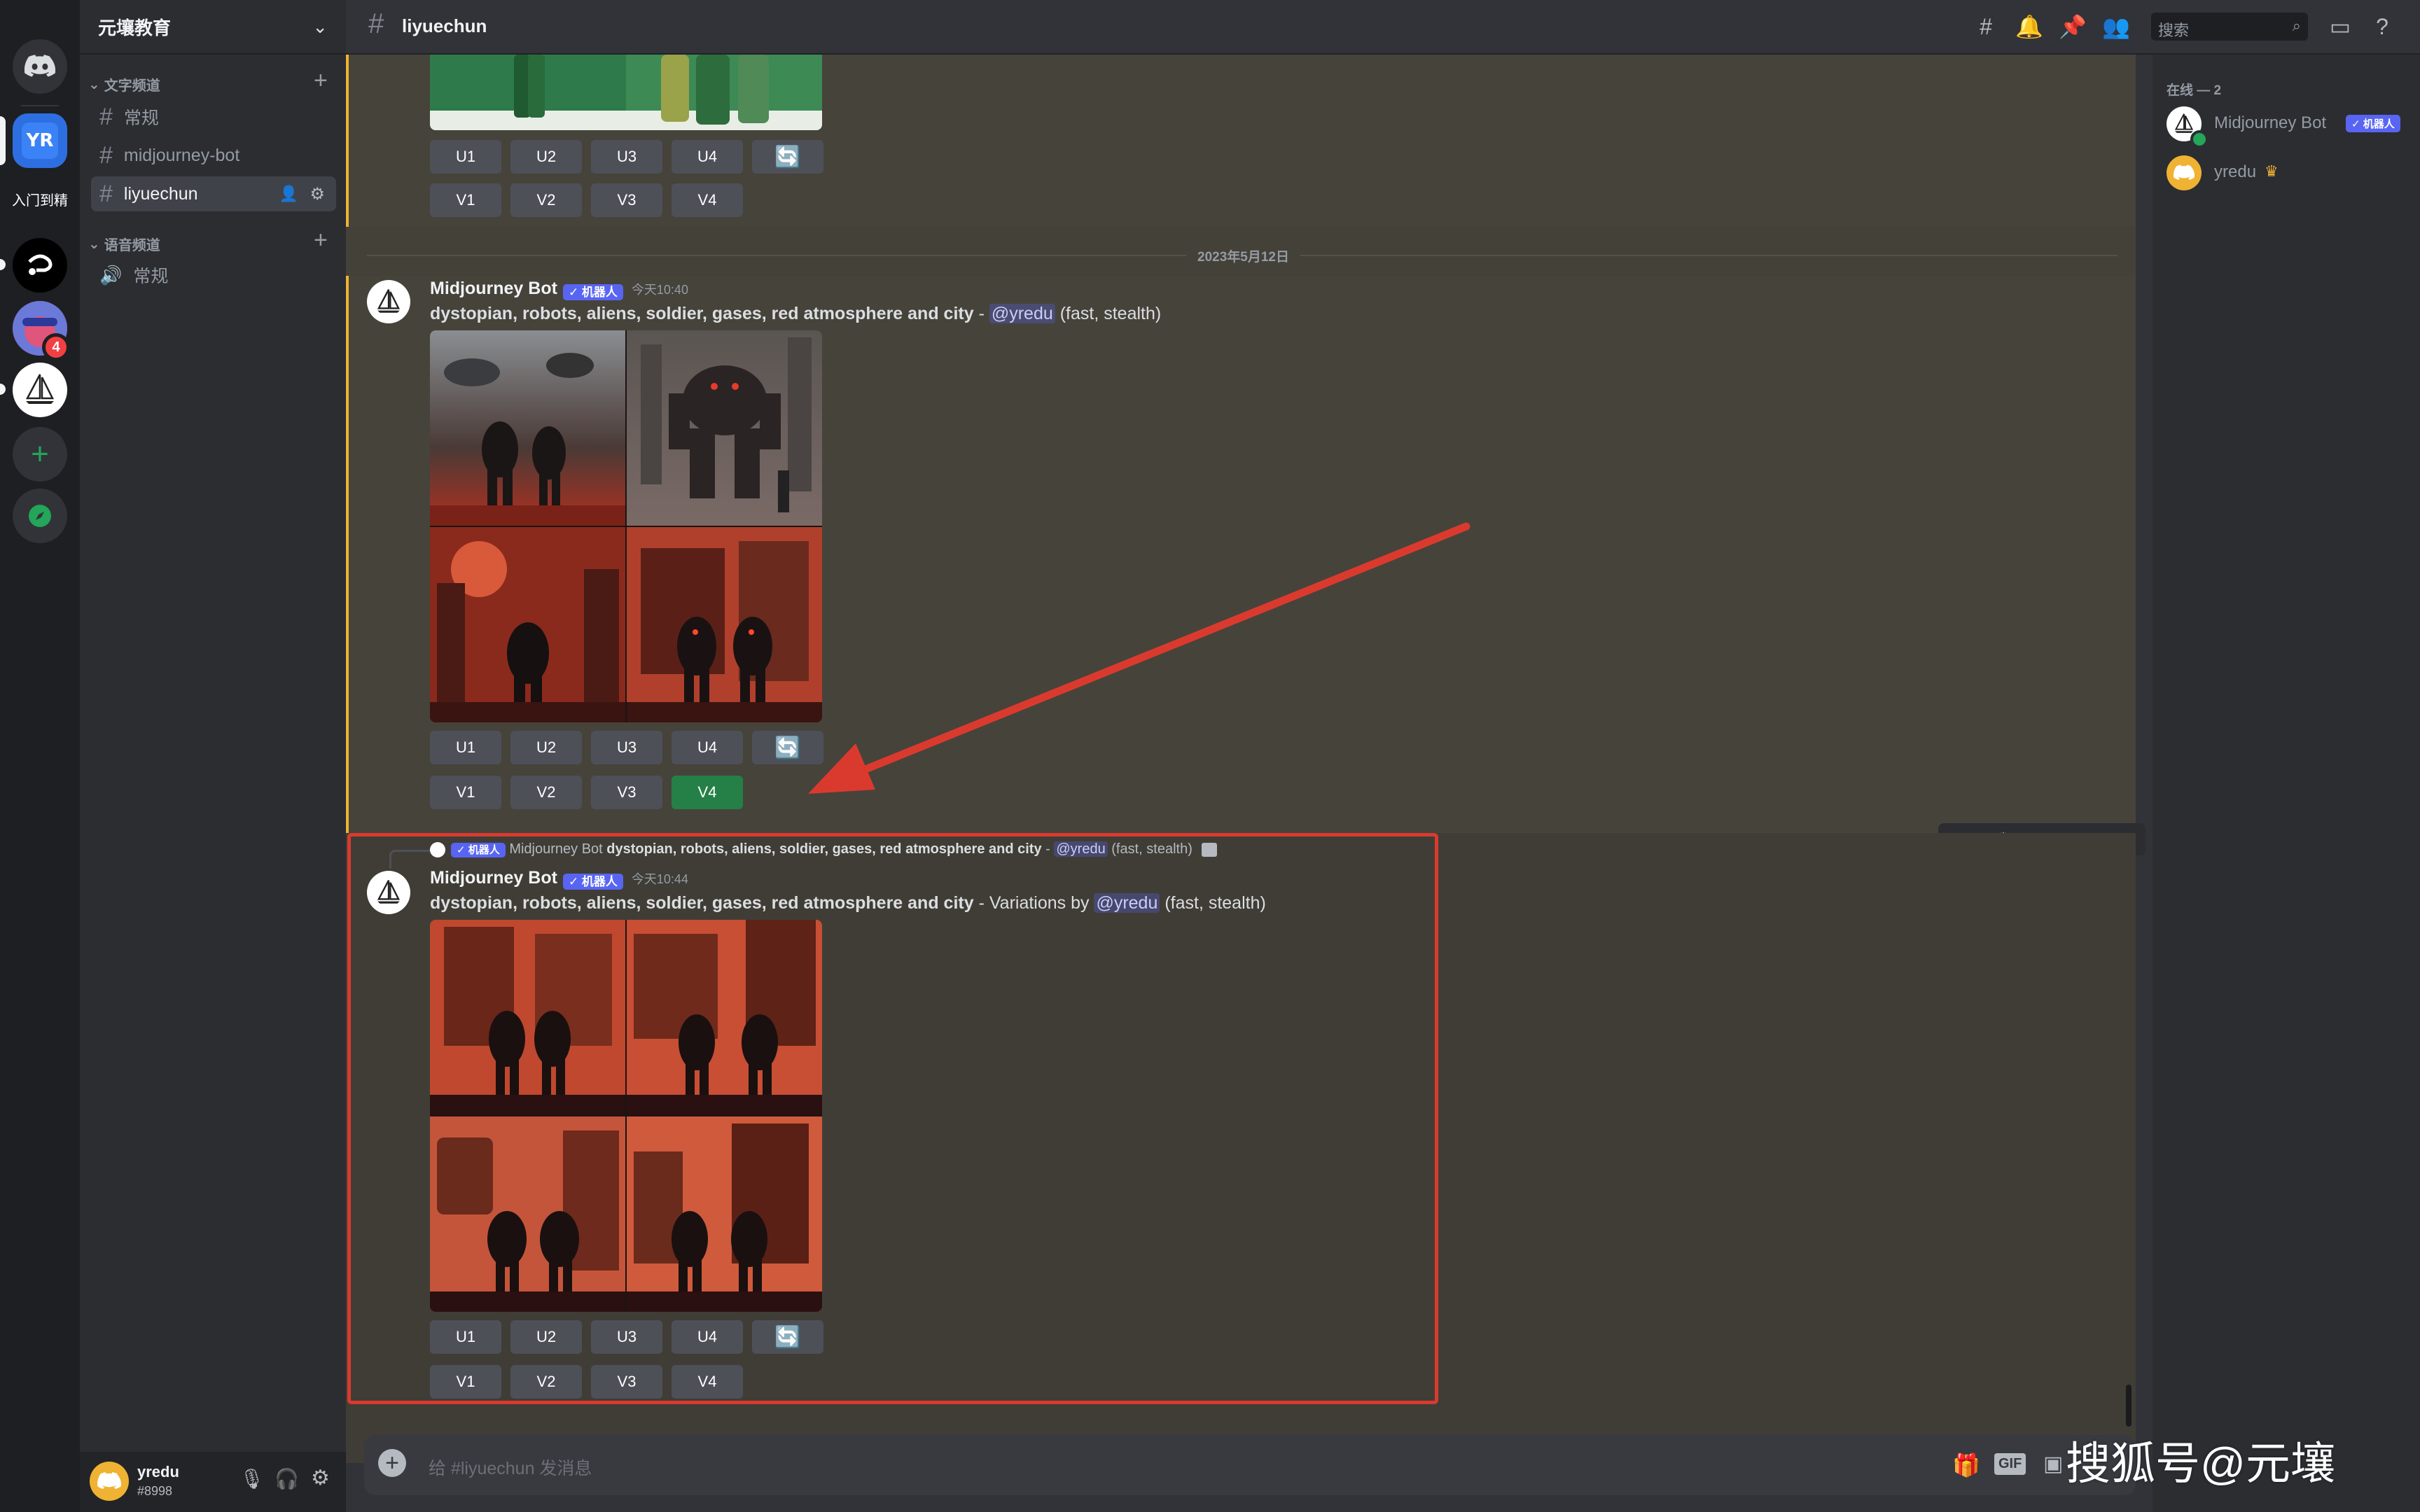  I want to click on refresh-icon: 🔄, so click(787, 157).